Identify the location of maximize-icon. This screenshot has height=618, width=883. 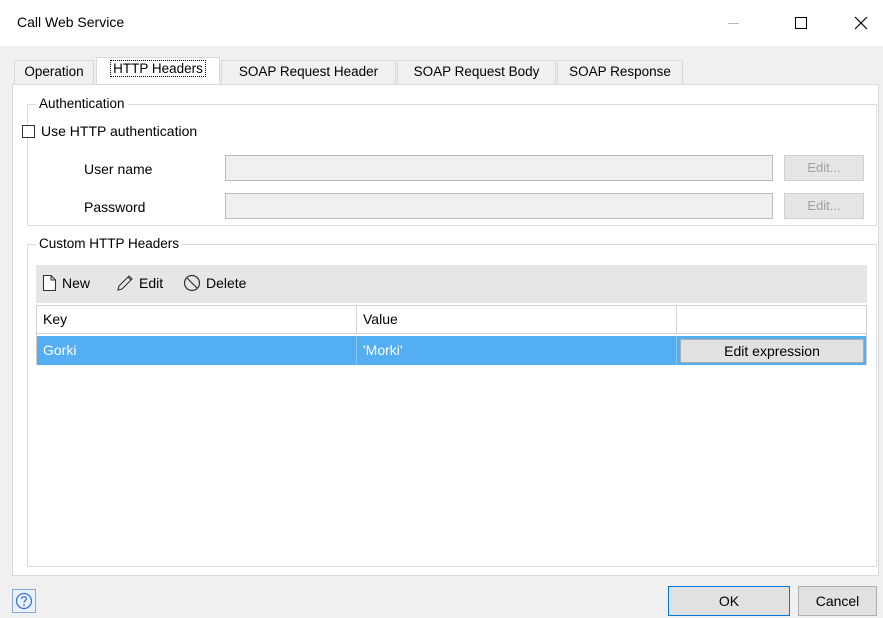
(801, 23).